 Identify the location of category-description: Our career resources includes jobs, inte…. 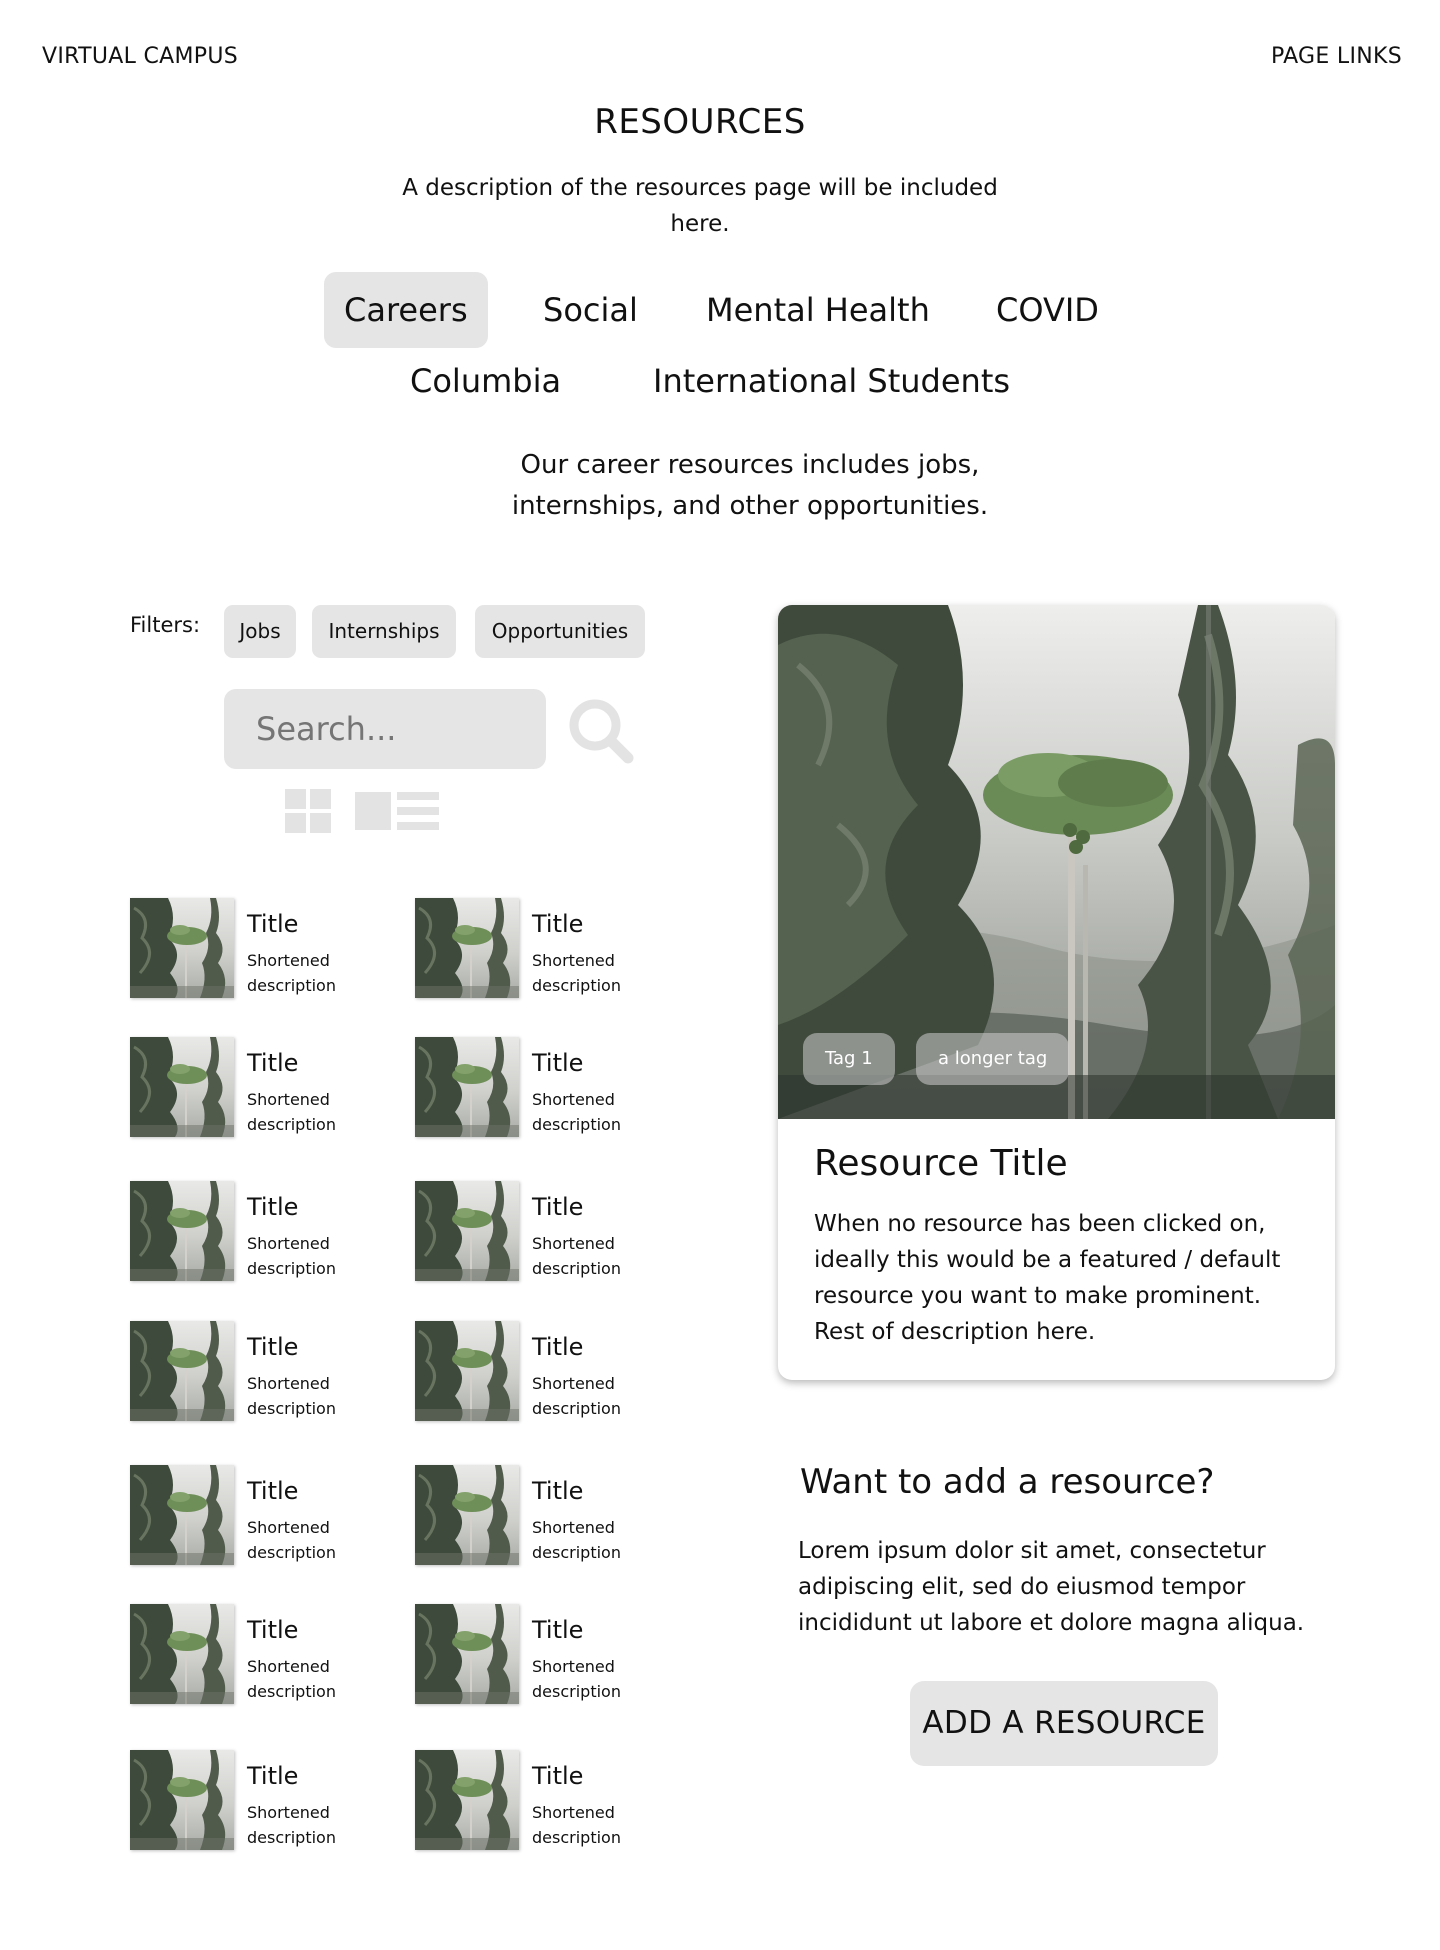
(750, 485).